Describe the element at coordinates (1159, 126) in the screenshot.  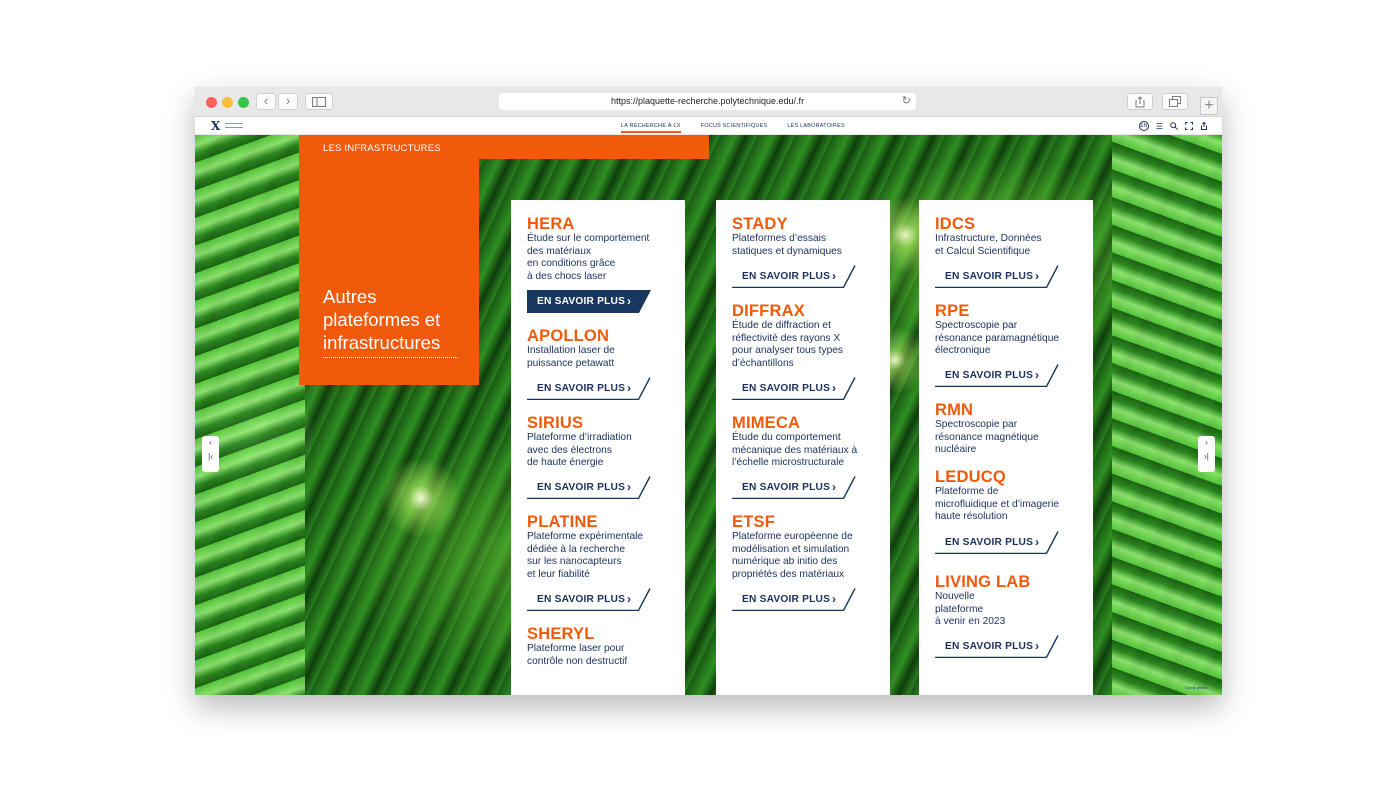
I see `menu-icon: ☰` at that location.